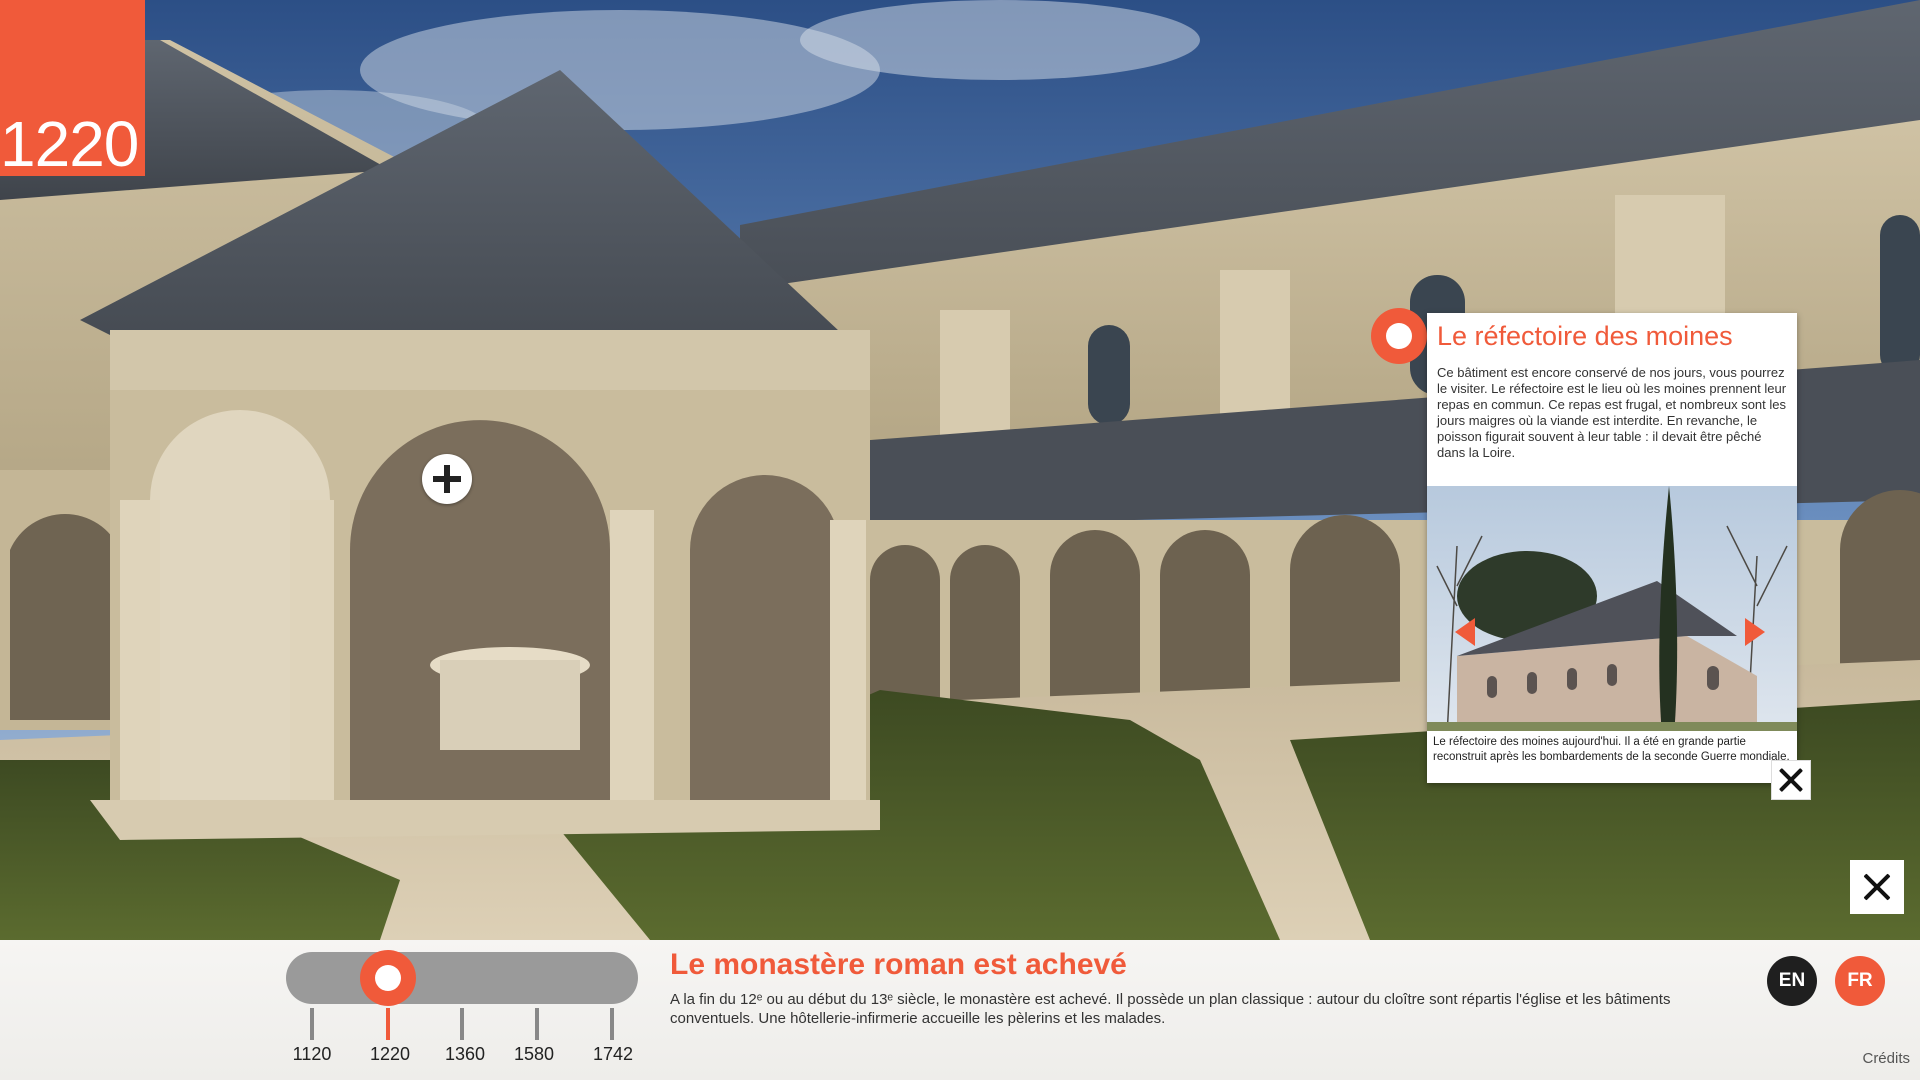 The height and width of the screenshot is (1080, 1920). Describe the element at coordinates (69, 144) in the screenshot. I see `year-label: 1220` at that location.